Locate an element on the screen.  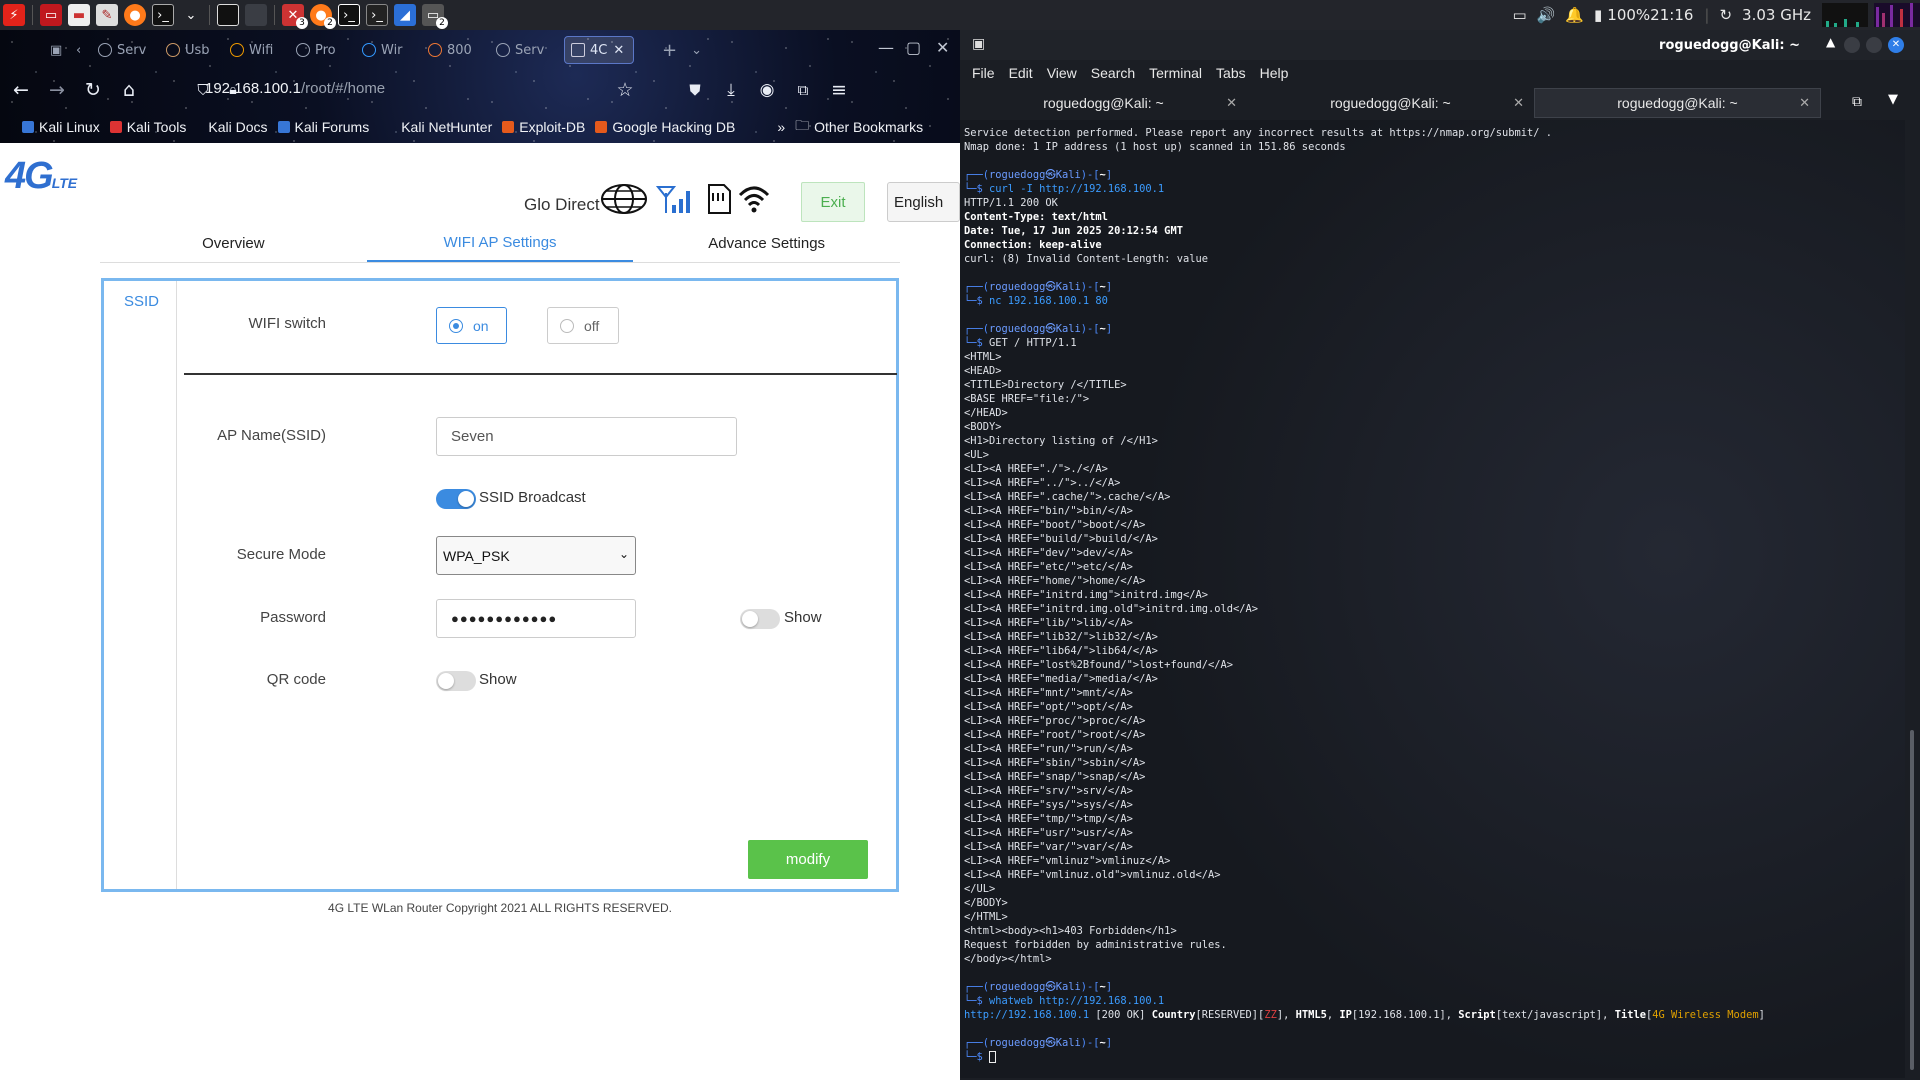
show-desktop-icon: ▭ is located at coordinates (51, 15).